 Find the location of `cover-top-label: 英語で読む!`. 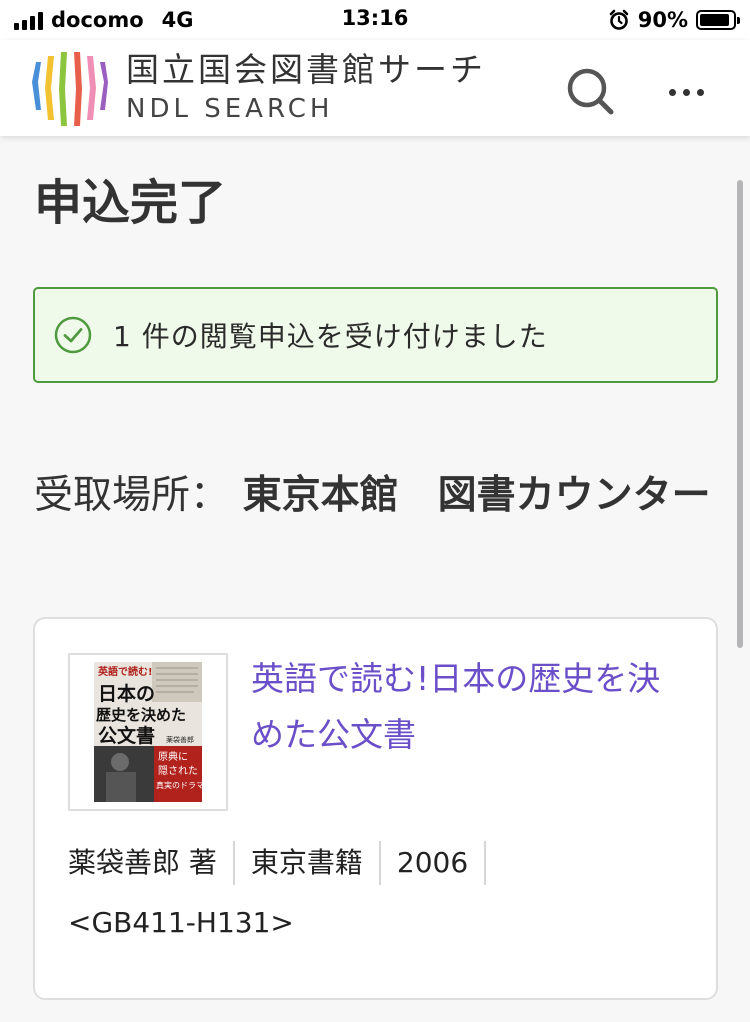

cover-top-label: 英語で読む! is located at coordinates (125, 671).